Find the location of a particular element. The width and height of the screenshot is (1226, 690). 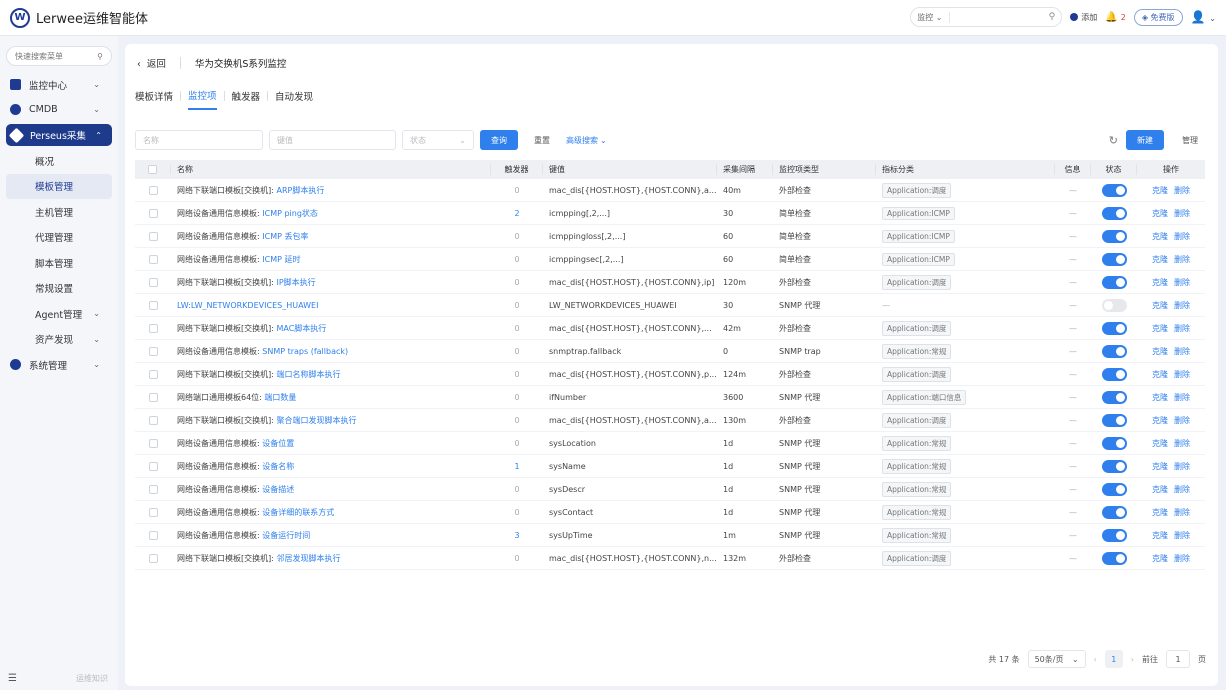

tab-discovery: 自动发现 is located at coordinates (294, 99).